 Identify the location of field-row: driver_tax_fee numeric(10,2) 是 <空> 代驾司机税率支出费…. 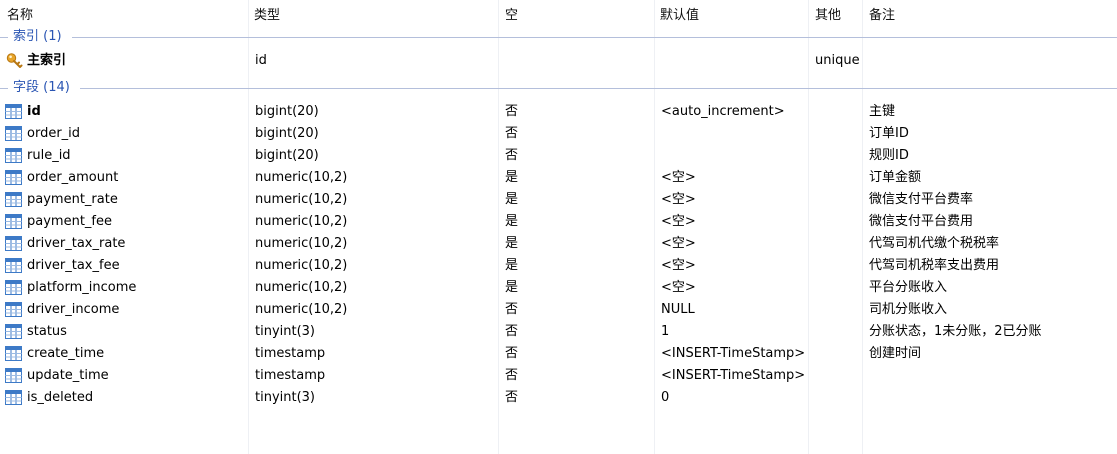
(558, 266).